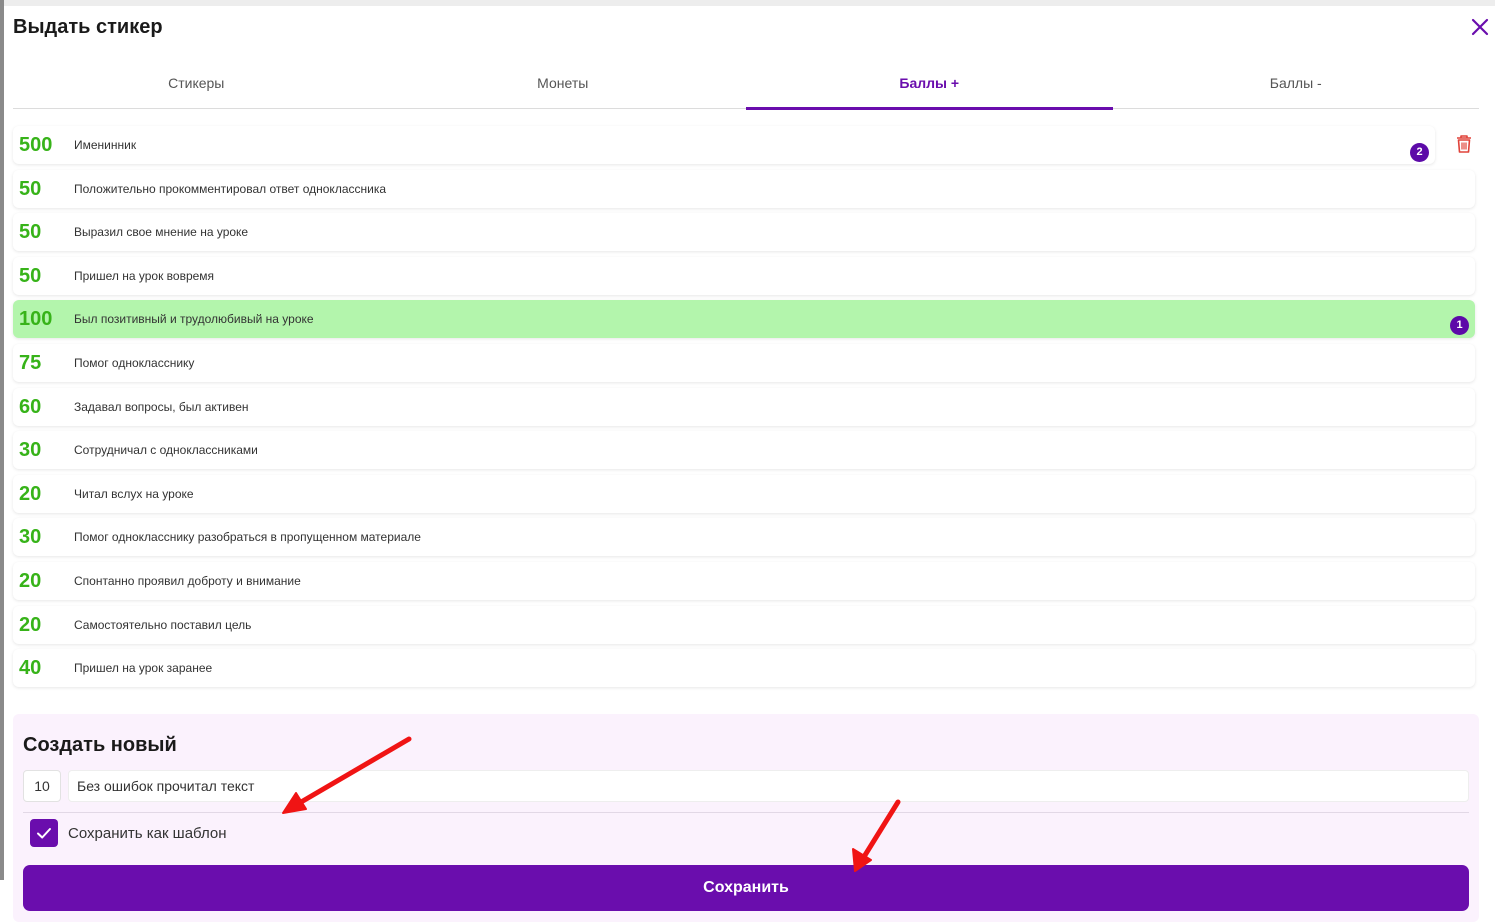 The image size is (1495, 922). Describe the element at coordinates (744, 668) in the screenshot. I see `template-row: 40 Пришел на урок заранее` at that location.